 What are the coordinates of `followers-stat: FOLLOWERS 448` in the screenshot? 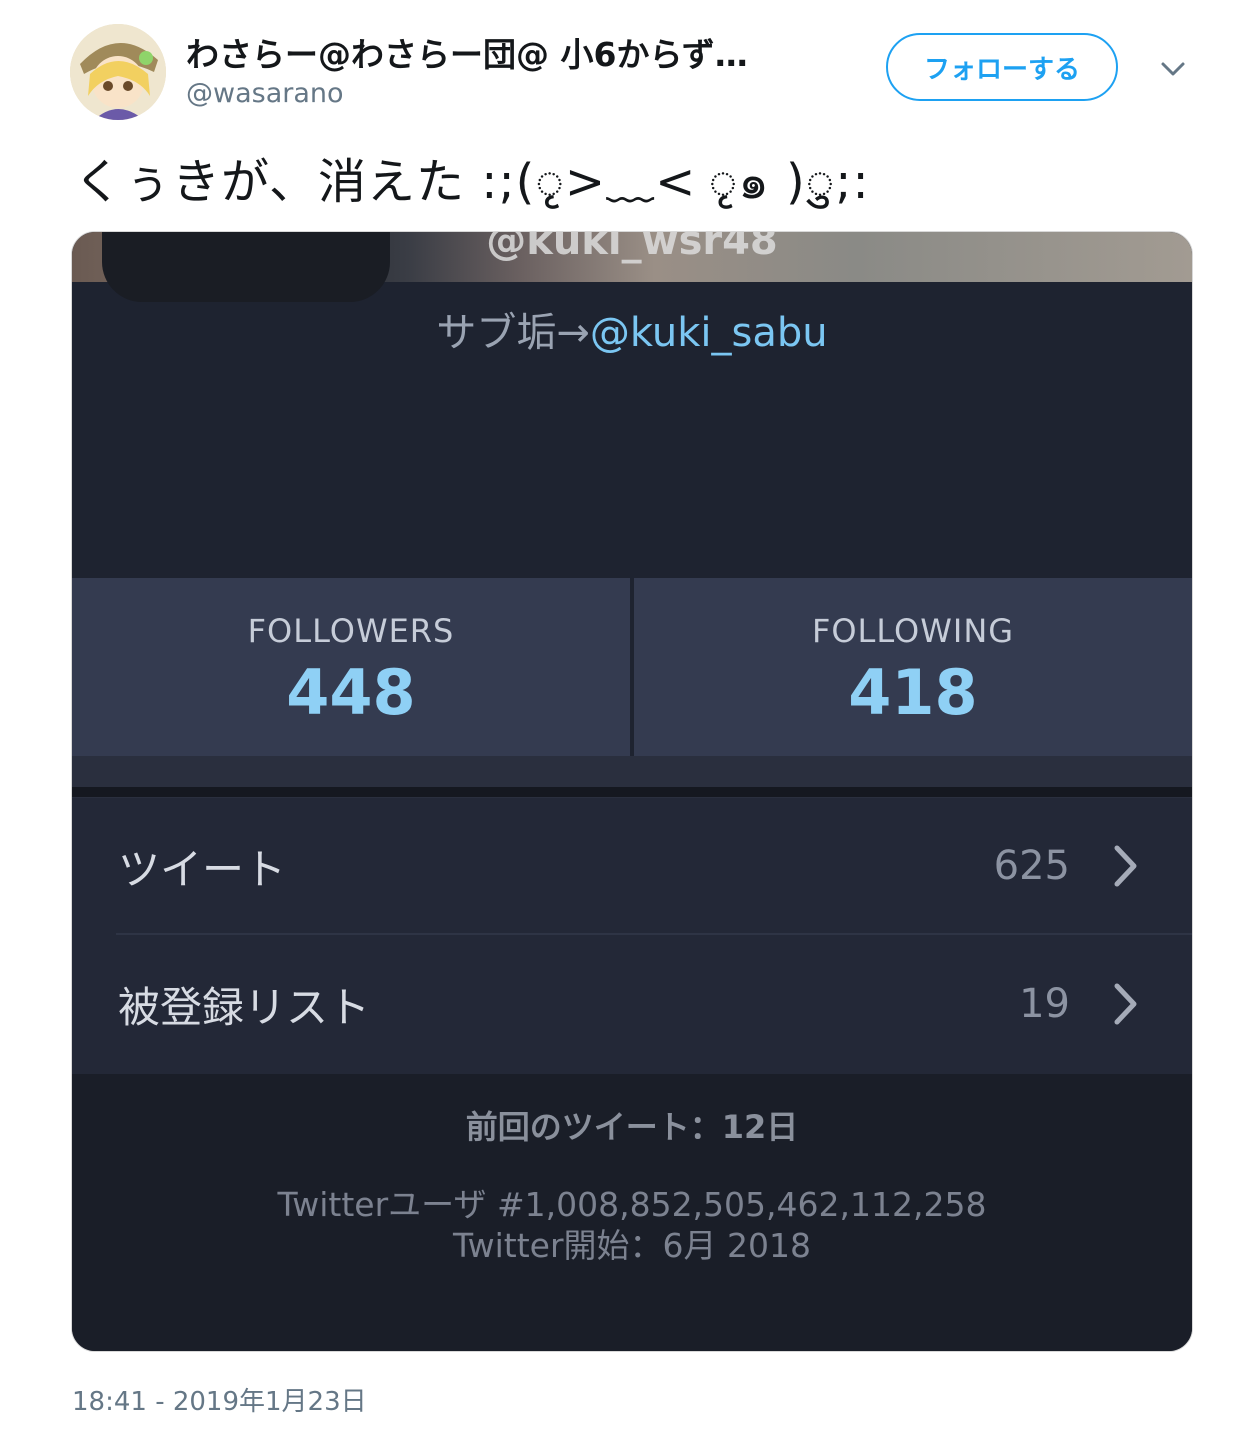 It's located at (351, 667).